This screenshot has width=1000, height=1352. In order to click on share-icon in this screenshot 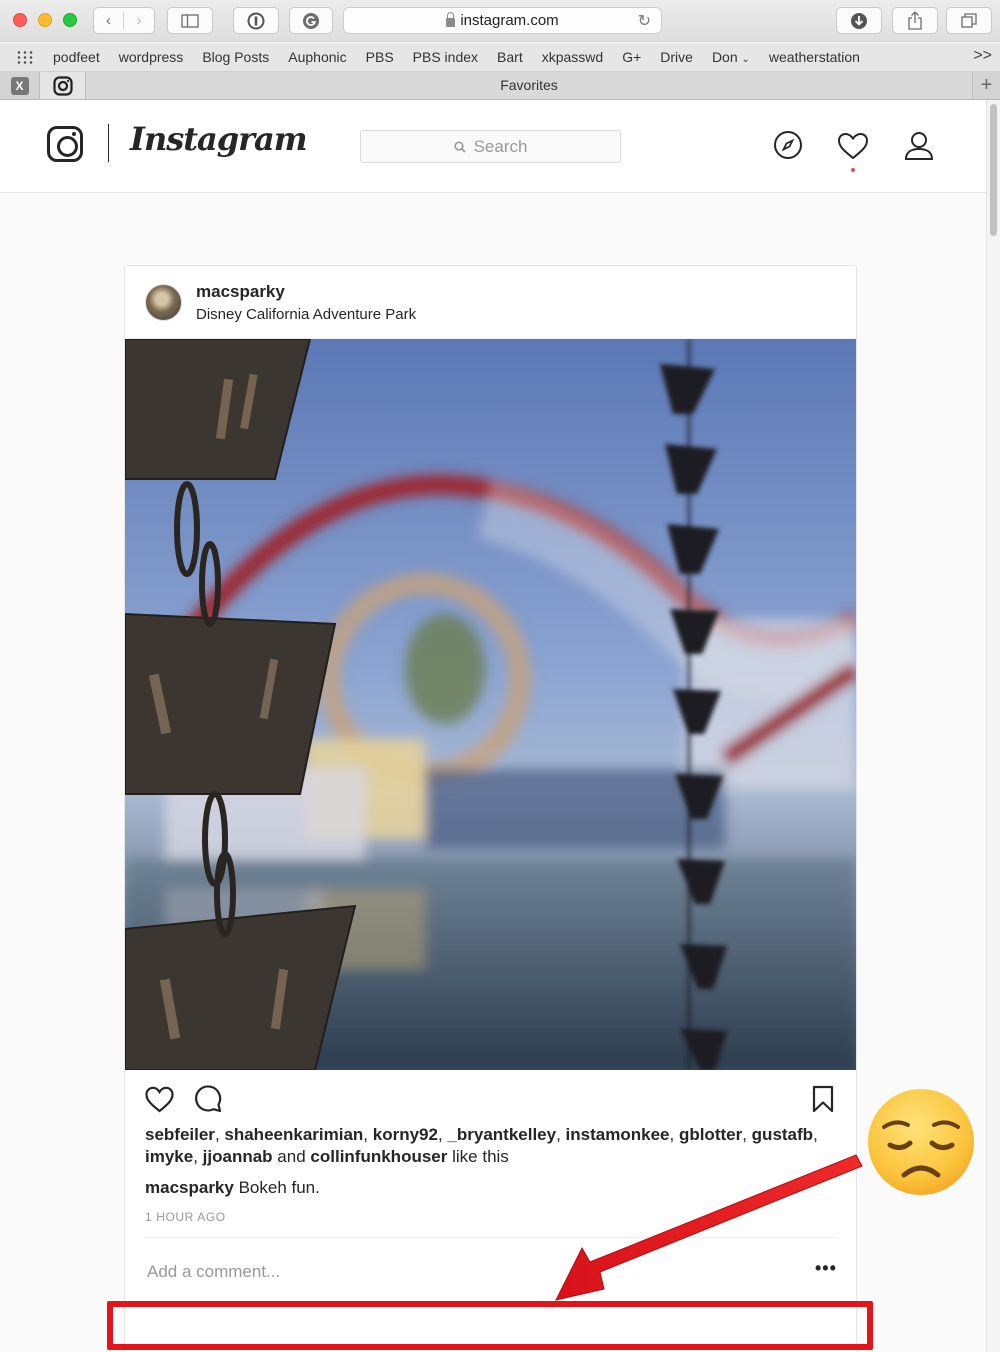, I will do `click(915, 20)`.